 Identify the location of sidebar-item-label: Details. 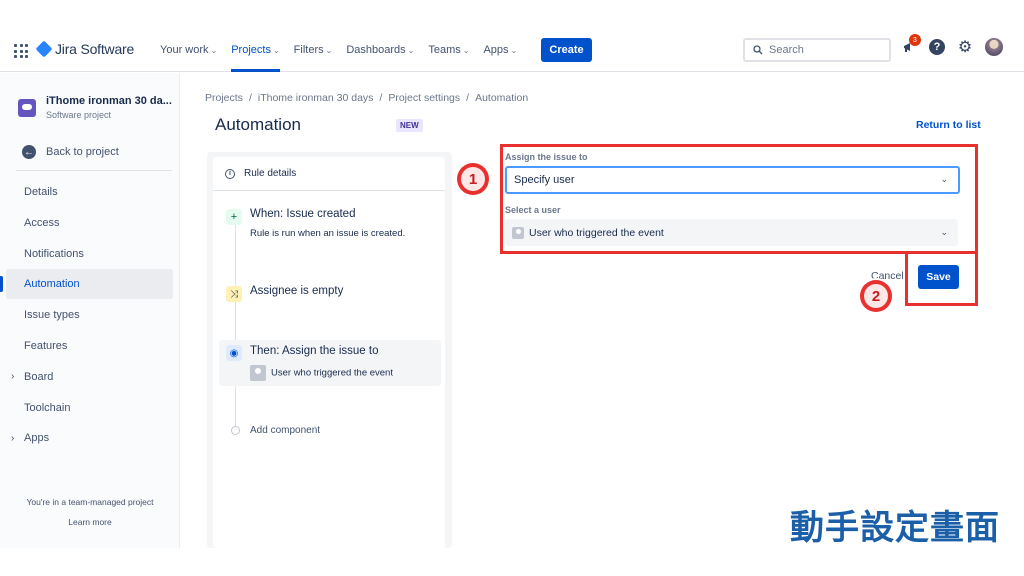
(41, 192).